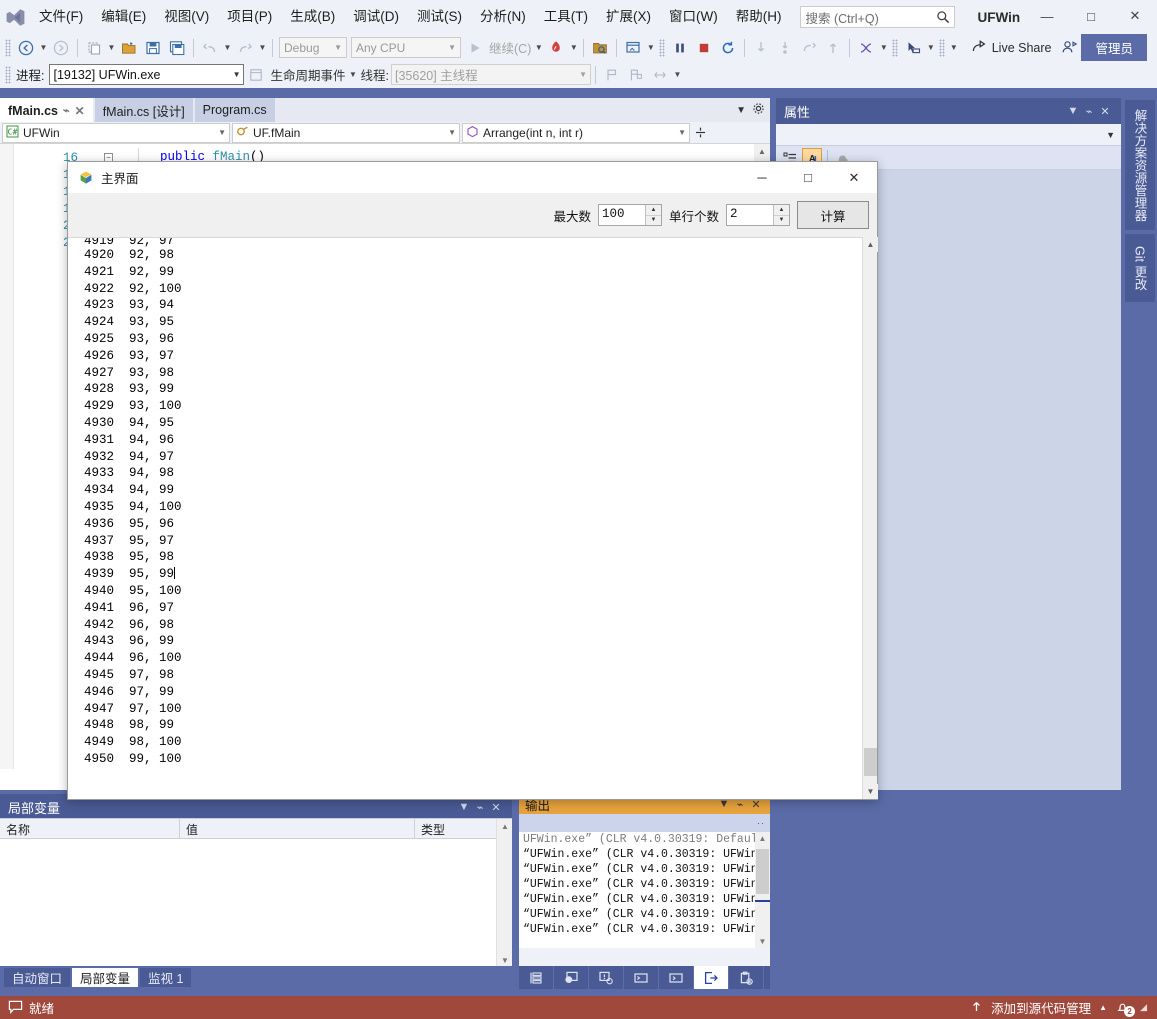 The height and width of the screenshot is (1019, 1157). What do you see at coordinates (1103, 1007) in the screenshot?
I see `source-control-chevron-up-icon: ▲` at bounding box center [1103, 1007].